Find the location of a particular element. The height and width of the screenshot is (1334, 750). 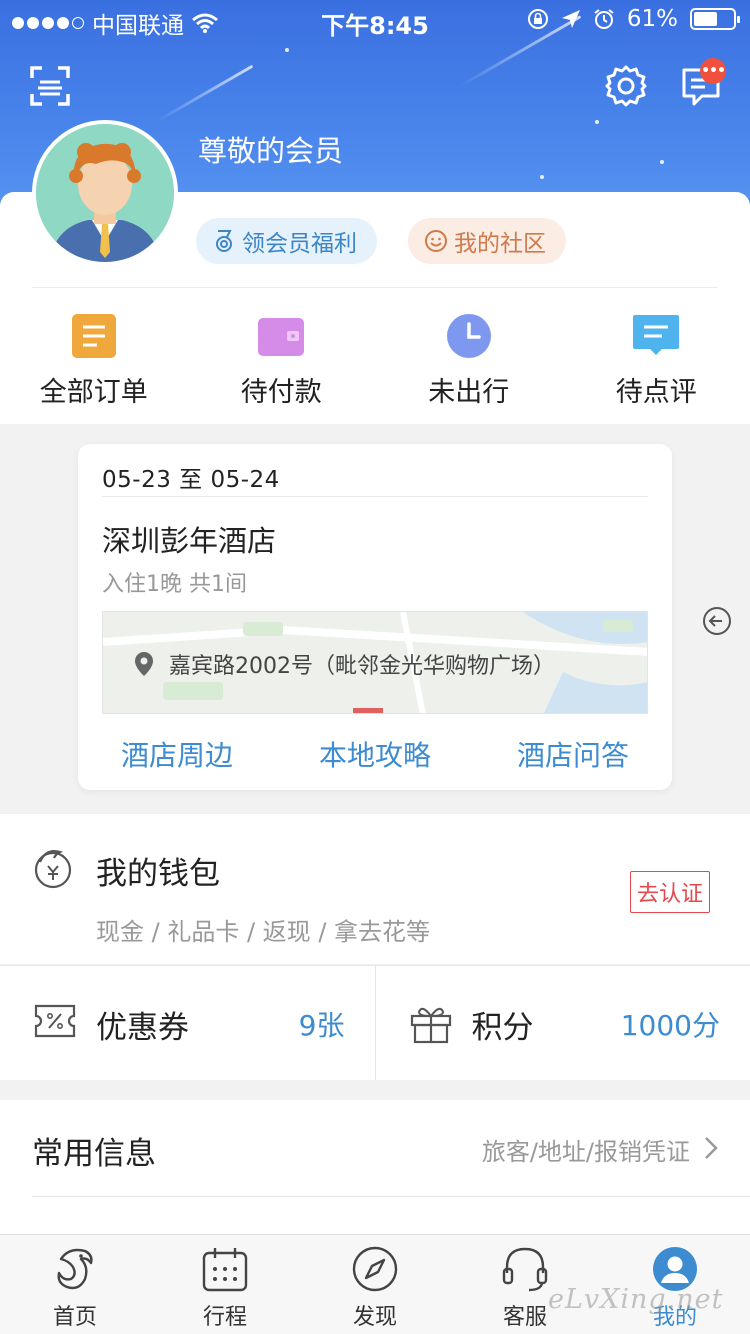

pending-review-button: 待点评 is located at coordinates (656, 360).